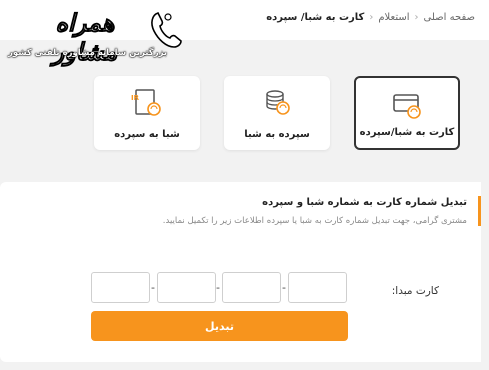 The width and height of the screenshot is (489, 370). I want to click on option-card-to-sheba-deposit: کارت به شبا/سپرده, so click(407, 113).